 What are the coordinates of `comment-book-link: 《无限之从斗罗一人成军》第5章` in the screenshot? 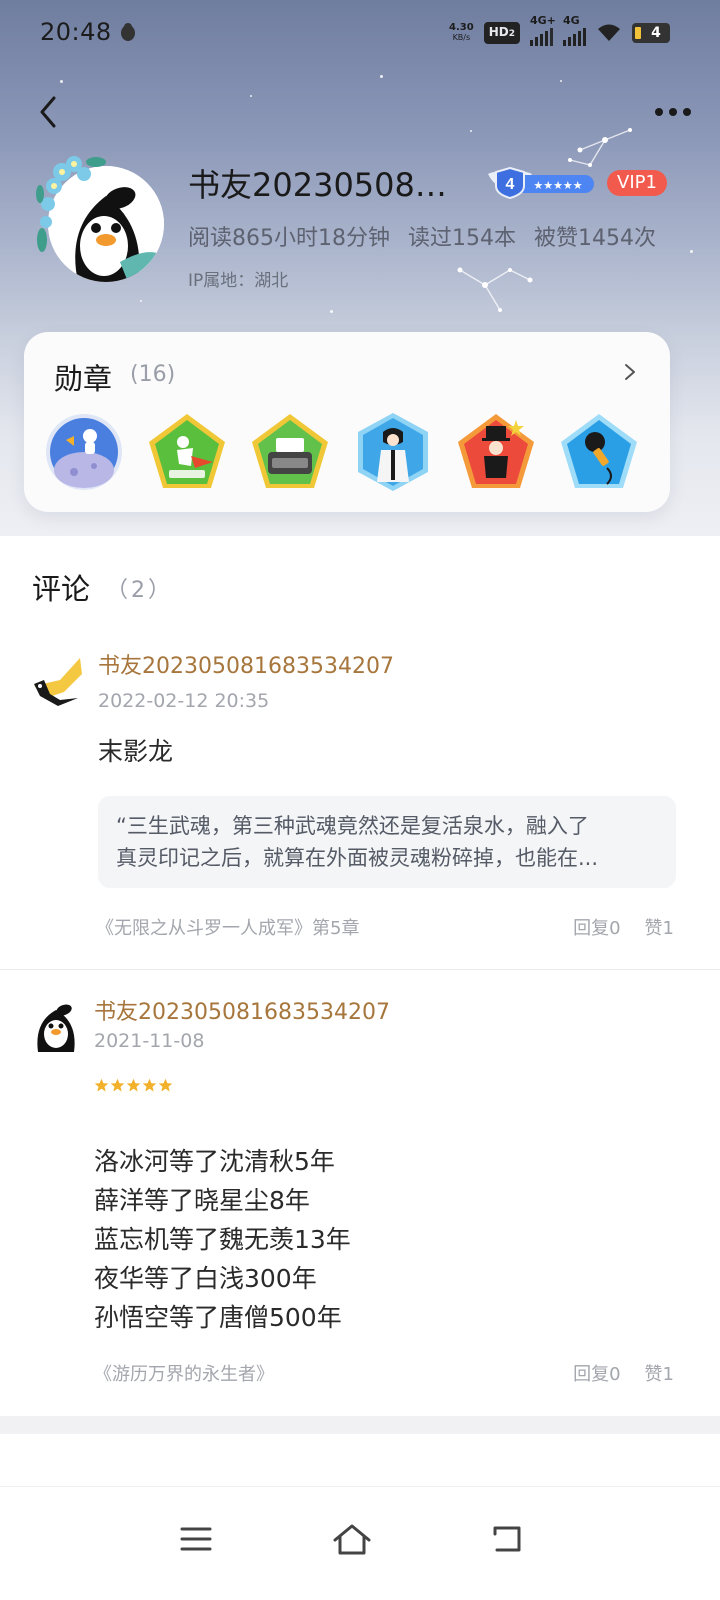 It's located at (227, 927).